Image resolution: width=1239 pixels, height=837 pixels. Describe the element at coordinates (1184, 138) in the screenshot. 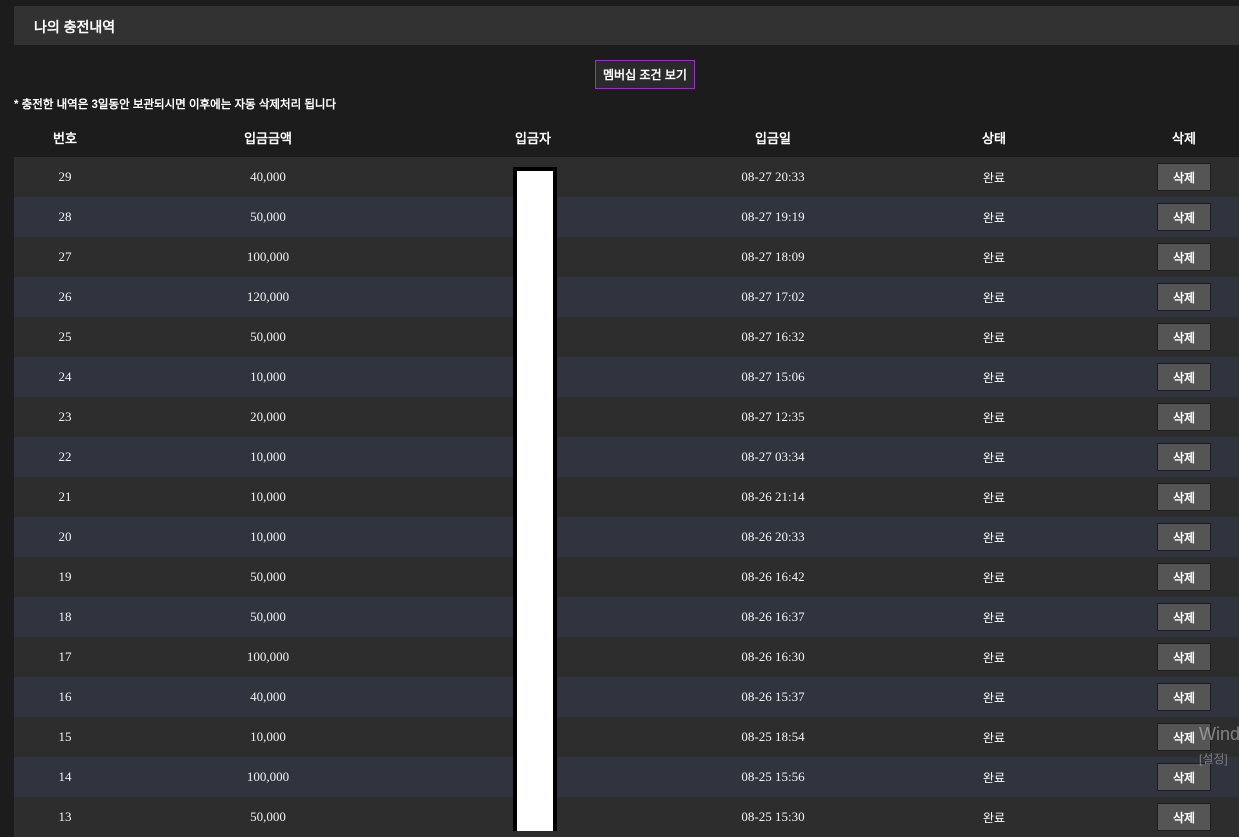

I see `col-delete: 삭제` at that location.